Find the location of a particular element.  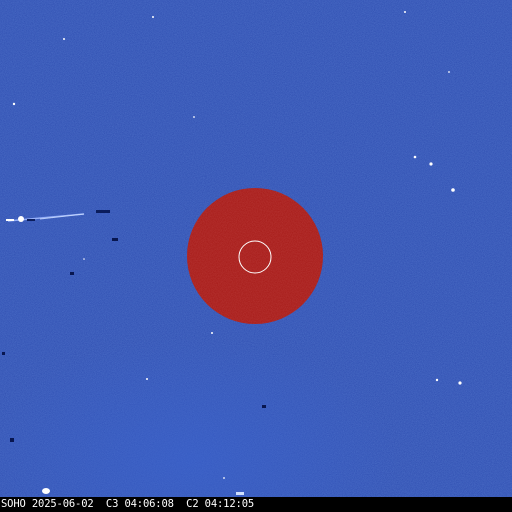

c2-time: 04:12:05 is located at coordinates (229, 504).